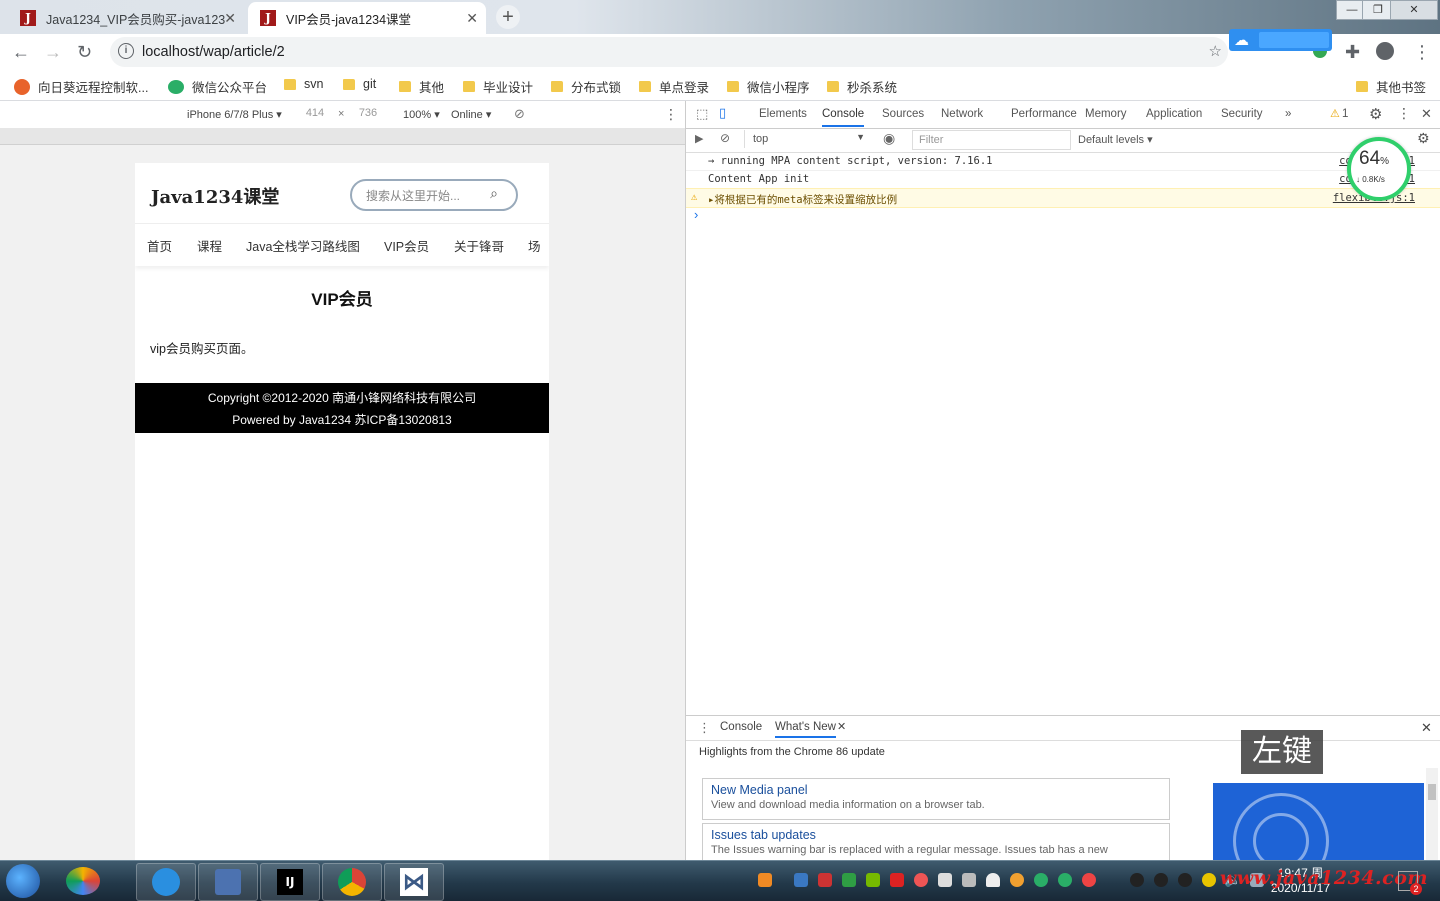 Image resolution: width=1440 pixels, height=901 pixels. I want to click on back-icon: ←, so click(21, 52).